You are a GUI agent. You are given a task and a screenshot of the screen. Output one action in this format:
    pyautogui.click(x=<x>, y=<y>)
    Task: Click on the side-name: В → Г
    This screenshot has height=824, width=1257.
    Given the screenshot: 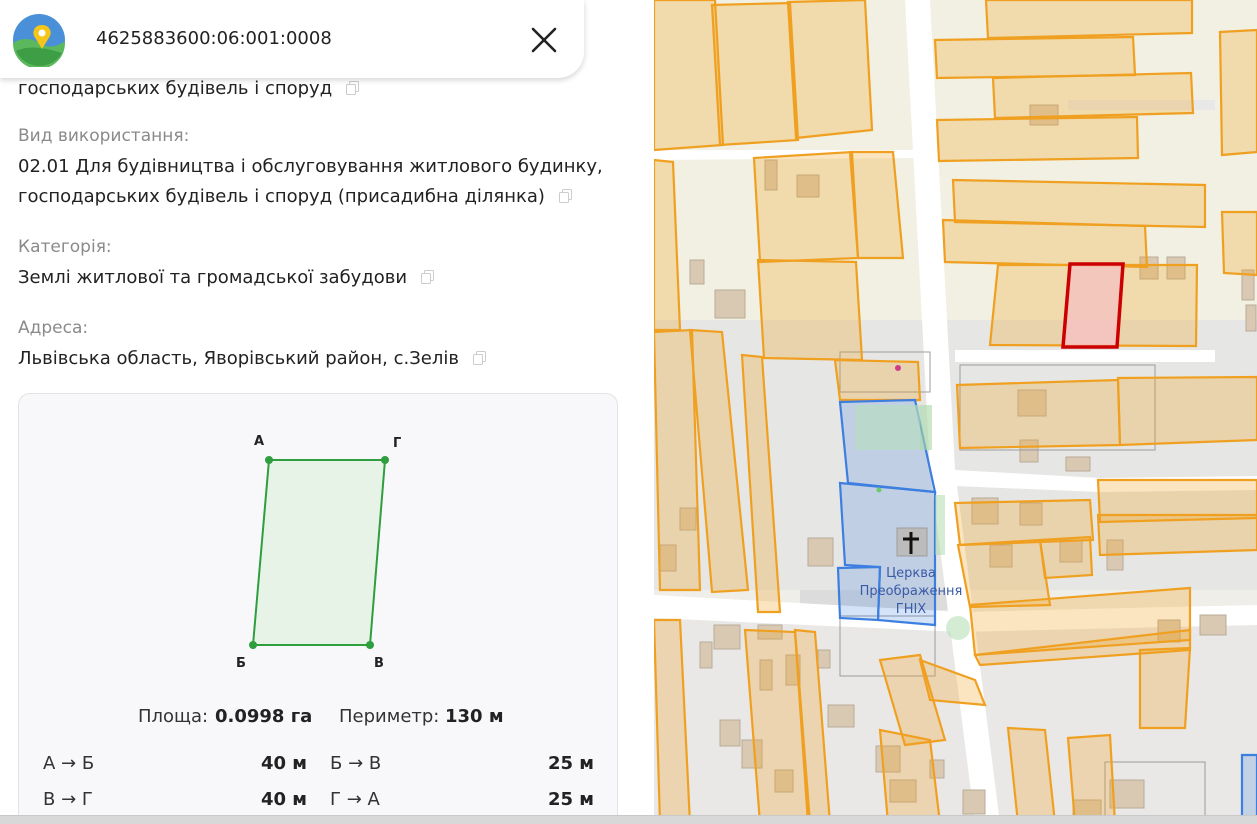 What is the action you would take?
    pyautogui.click(x=68, y=799)
    